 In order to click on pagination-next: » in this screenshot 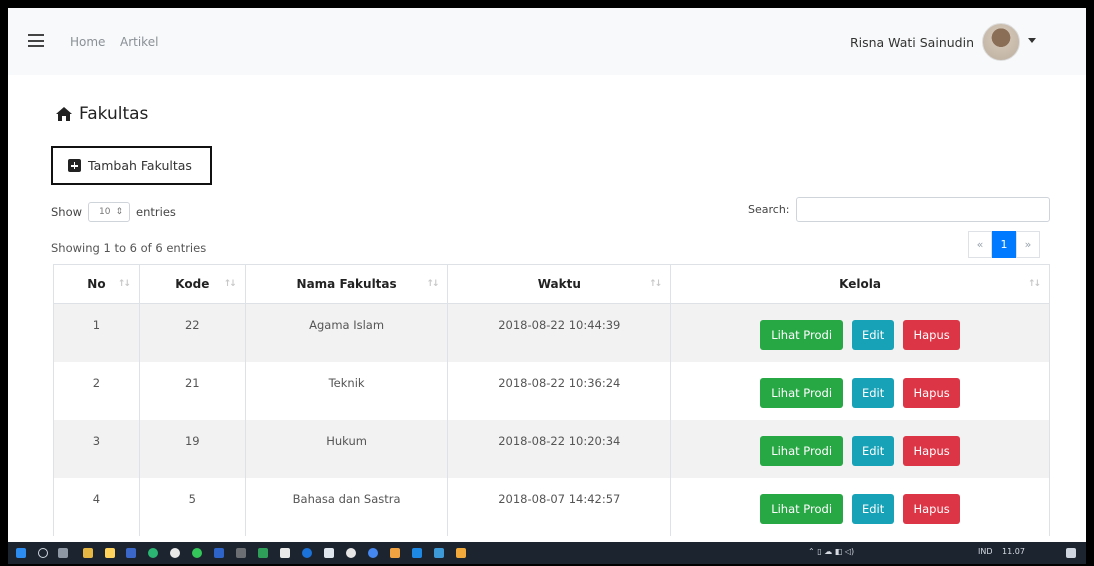, I will do `click(1028, 244)`.